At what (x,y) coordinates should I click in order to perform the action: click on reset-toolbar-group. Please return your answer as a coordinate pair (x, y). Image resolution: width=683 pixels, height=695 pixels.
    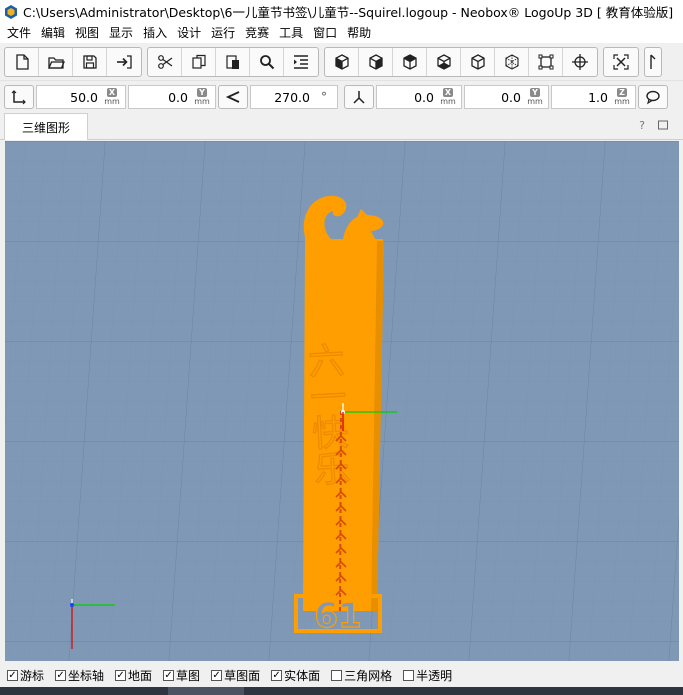
    Looking at the image, I should click on (621, 61).